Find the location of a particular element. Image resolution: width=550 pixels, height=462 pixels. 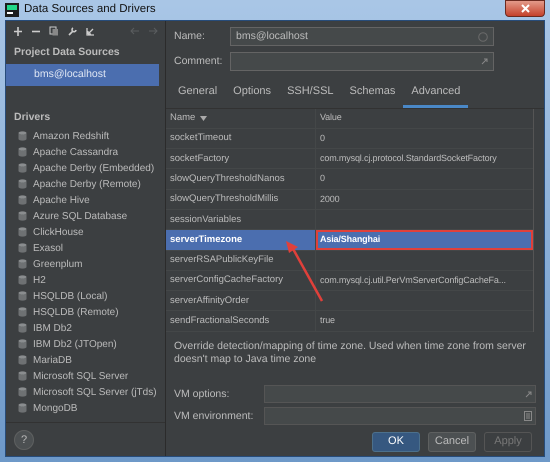

driver-item: ClickHouse is located at coordinates (58, 232).